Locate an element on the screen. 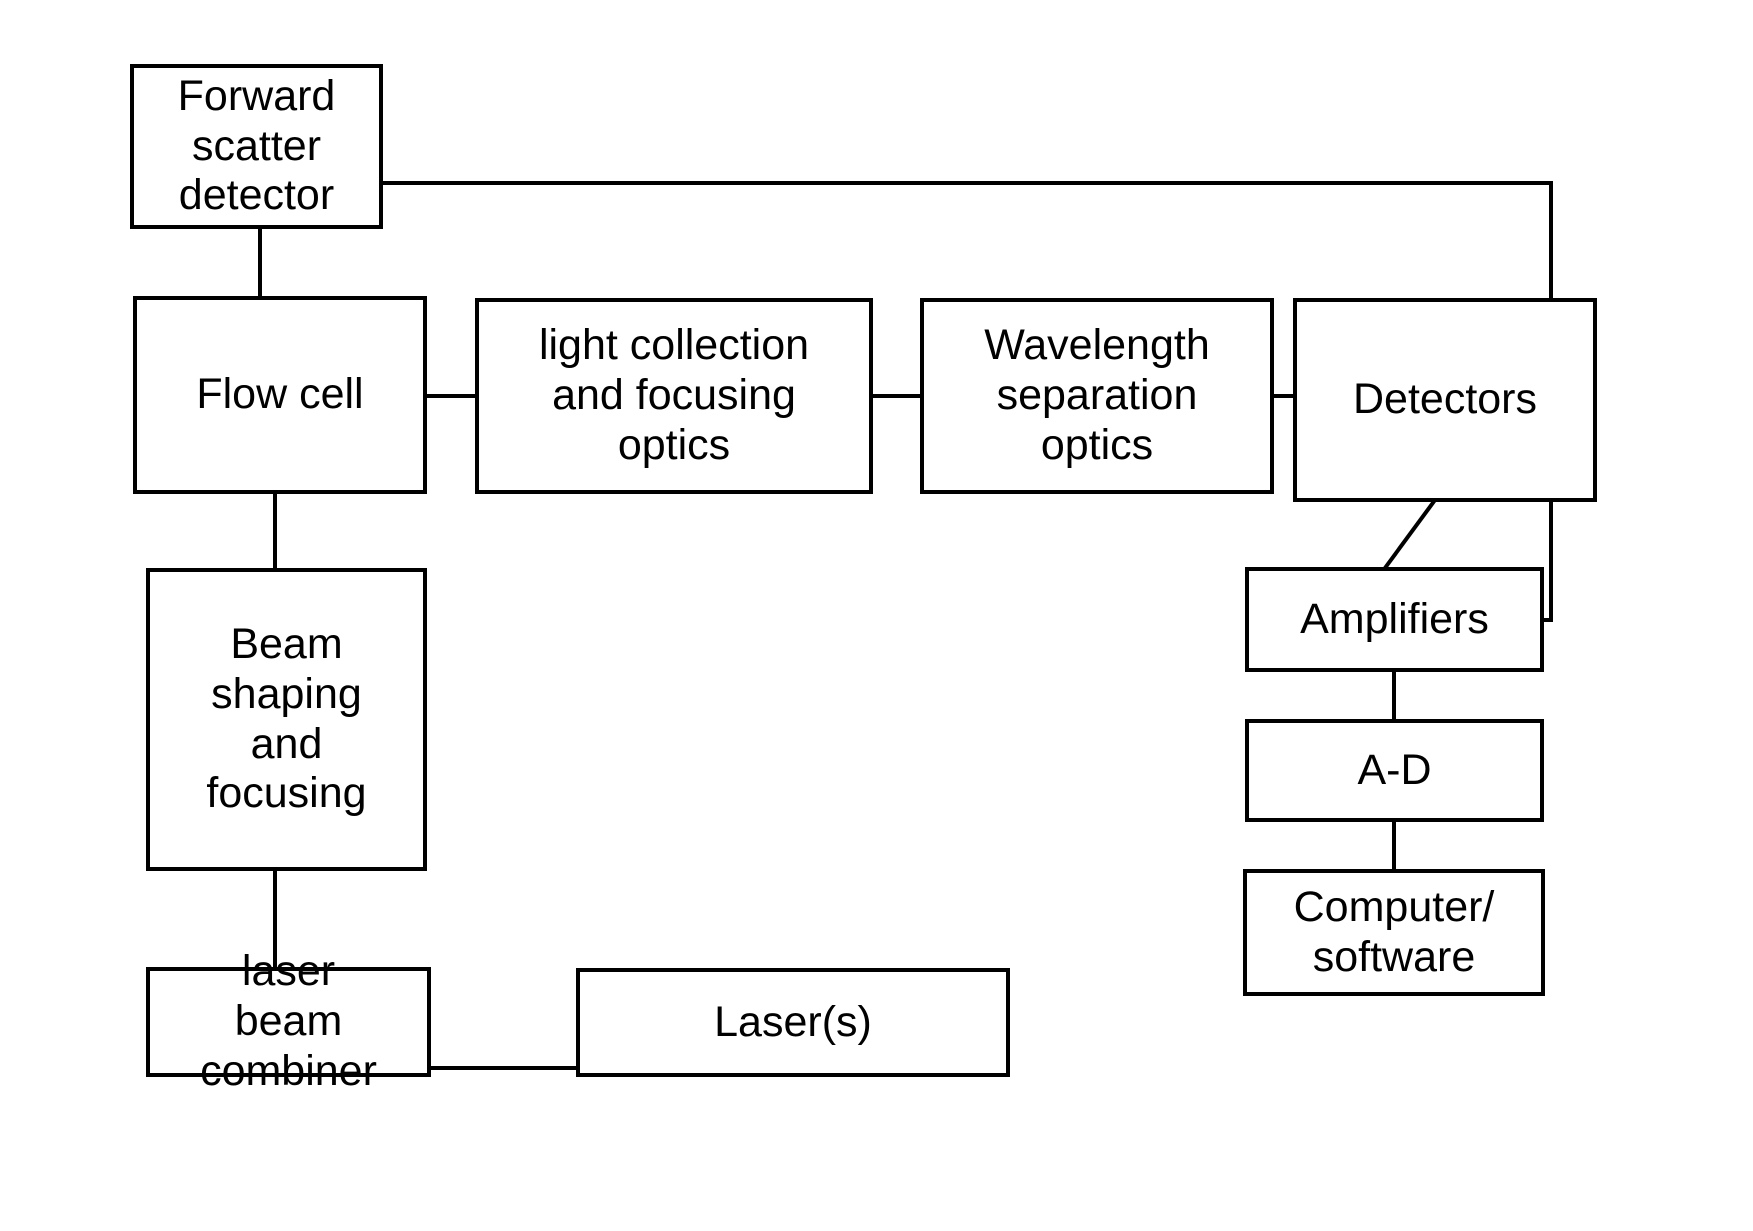 This screenshot has width=1753, height=1231. node-laser-beam-combiner: laser beam combiner is located at coordinates (288, 1021).